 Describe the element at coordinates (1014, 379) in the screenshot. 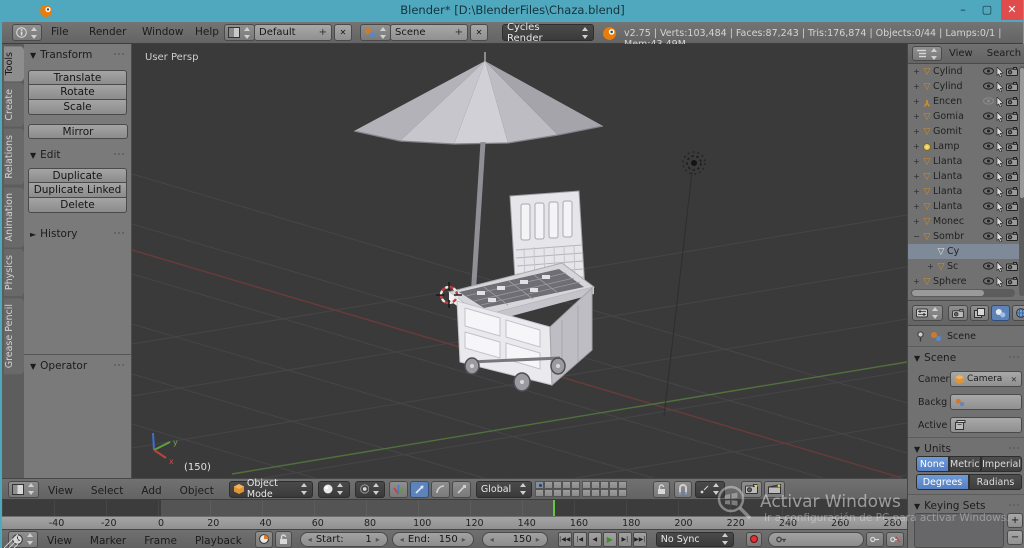

I see `close-icon: ✕` at that location.